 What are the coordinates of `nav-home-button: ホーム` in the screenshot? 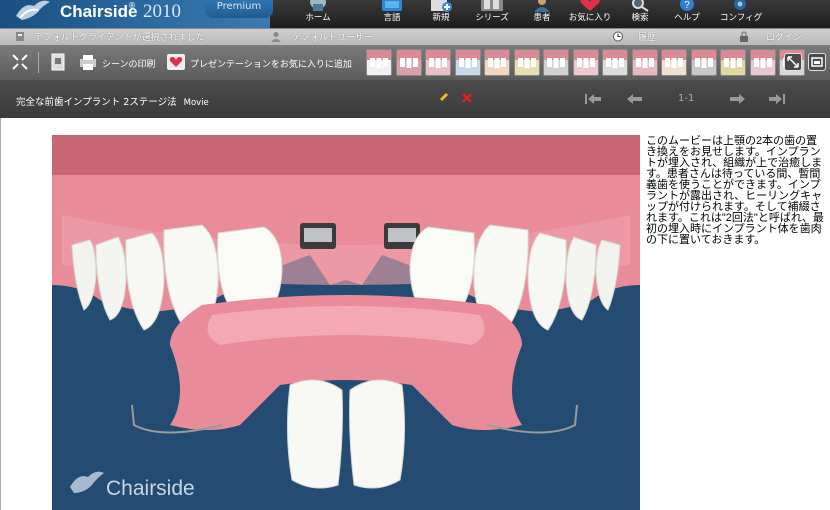 It's located at (318, 14).